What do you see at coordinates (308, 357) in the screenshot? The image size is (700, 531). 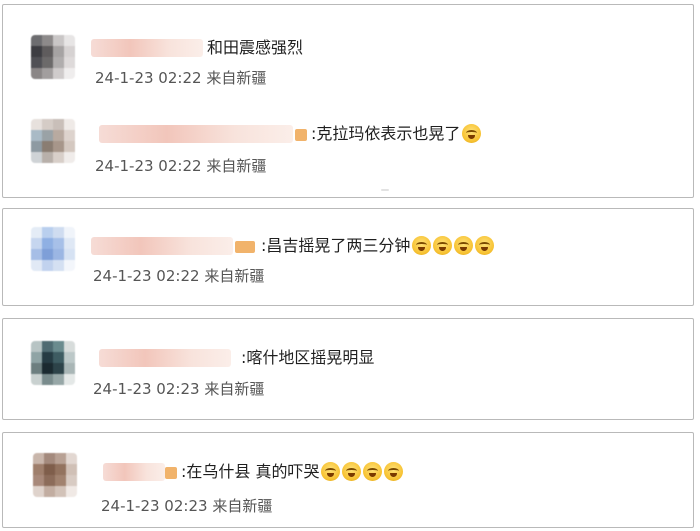 I see `comment-text: :喀什地区摇晃明显` at bounding box center [308, 357].